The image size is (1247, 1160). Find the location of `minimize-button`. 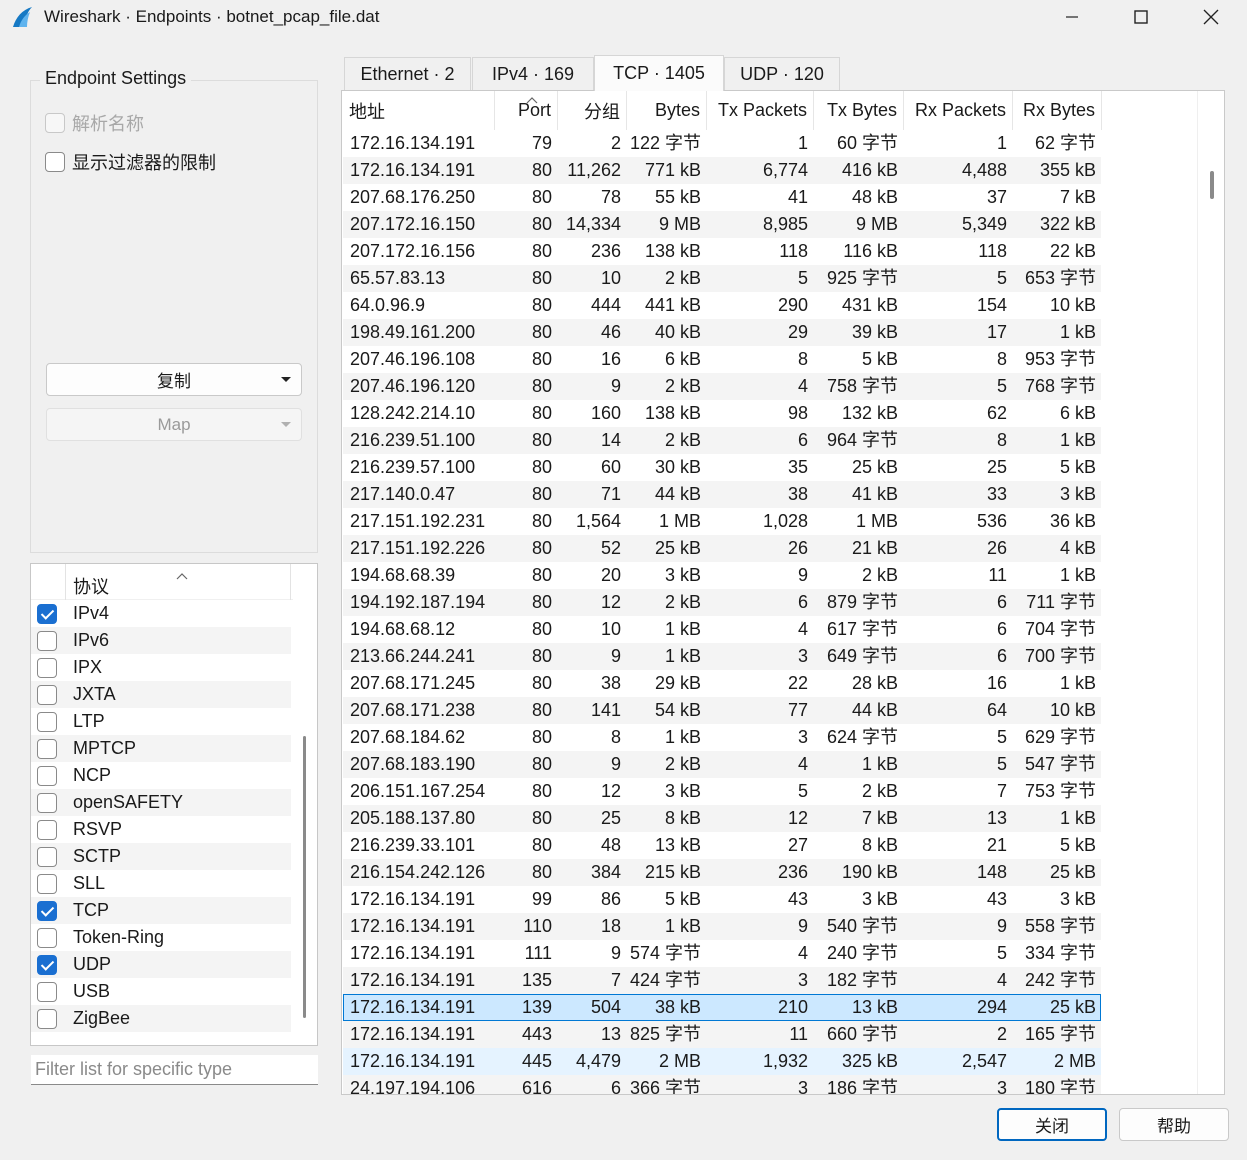

minimize-button is located at coordinates (1072, 17).